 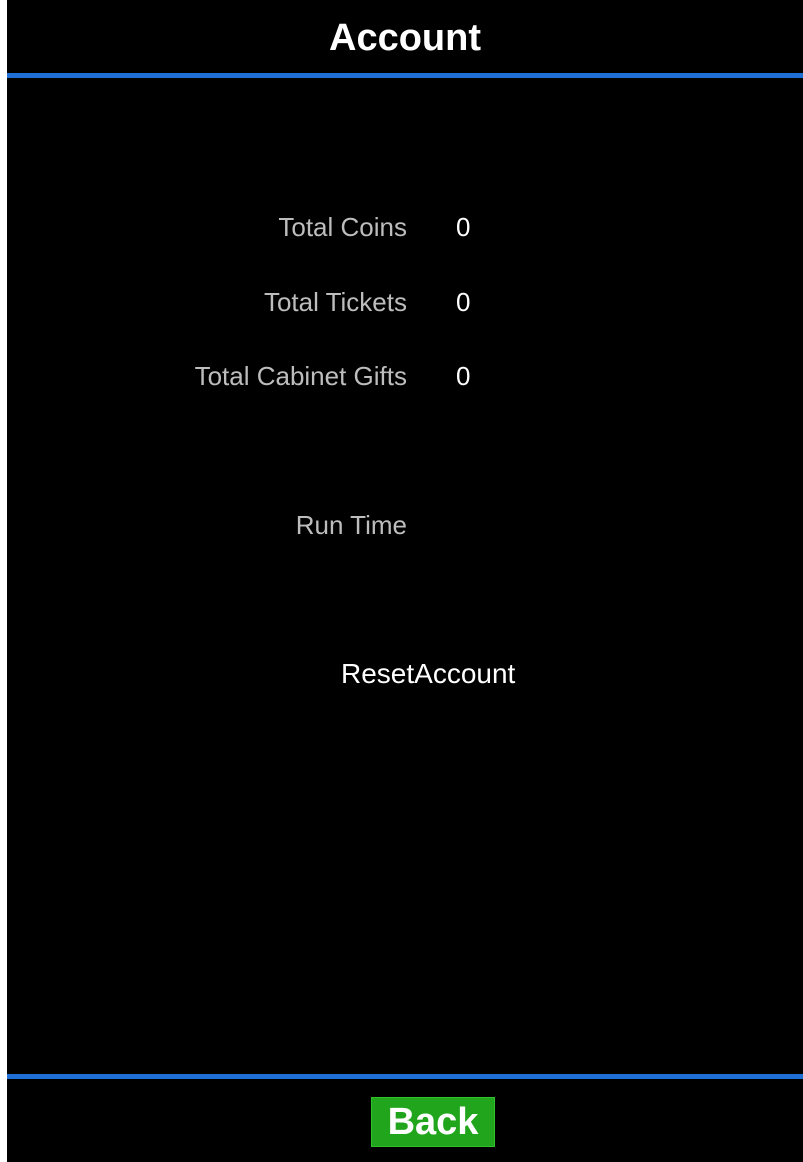 I want to click on total-cabinet-gifts-value: 0, so click(x=463, y=376).